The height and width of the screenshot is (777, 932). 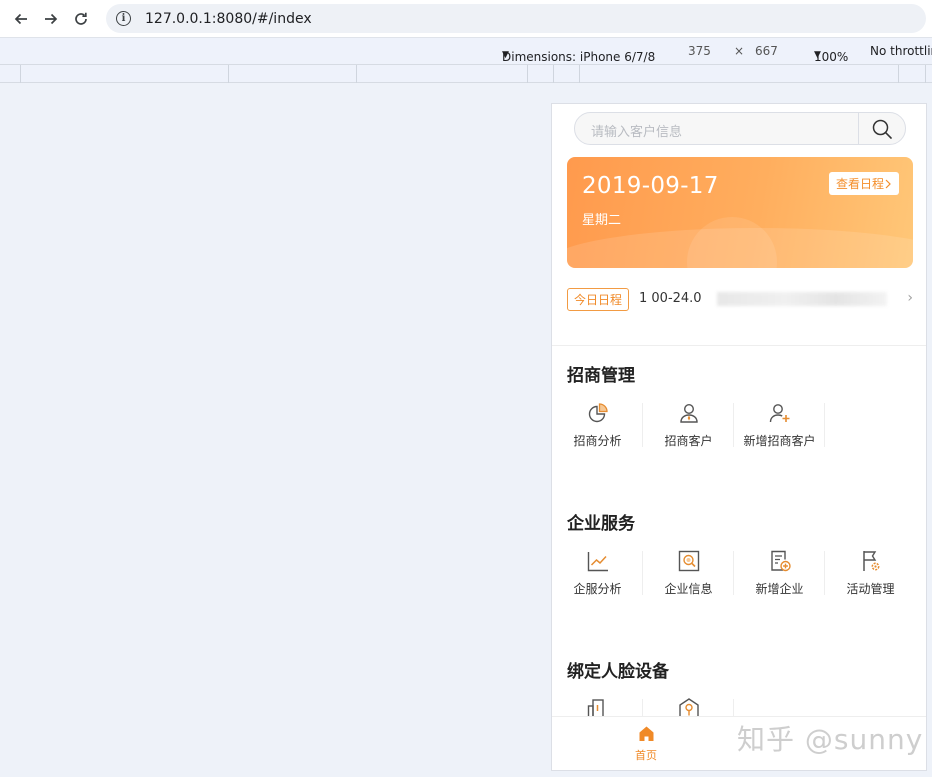 What do you see at coordinates (888, 183) in the screenshot?
I see `chevron-right-icon` at bounding box center [888, 183].